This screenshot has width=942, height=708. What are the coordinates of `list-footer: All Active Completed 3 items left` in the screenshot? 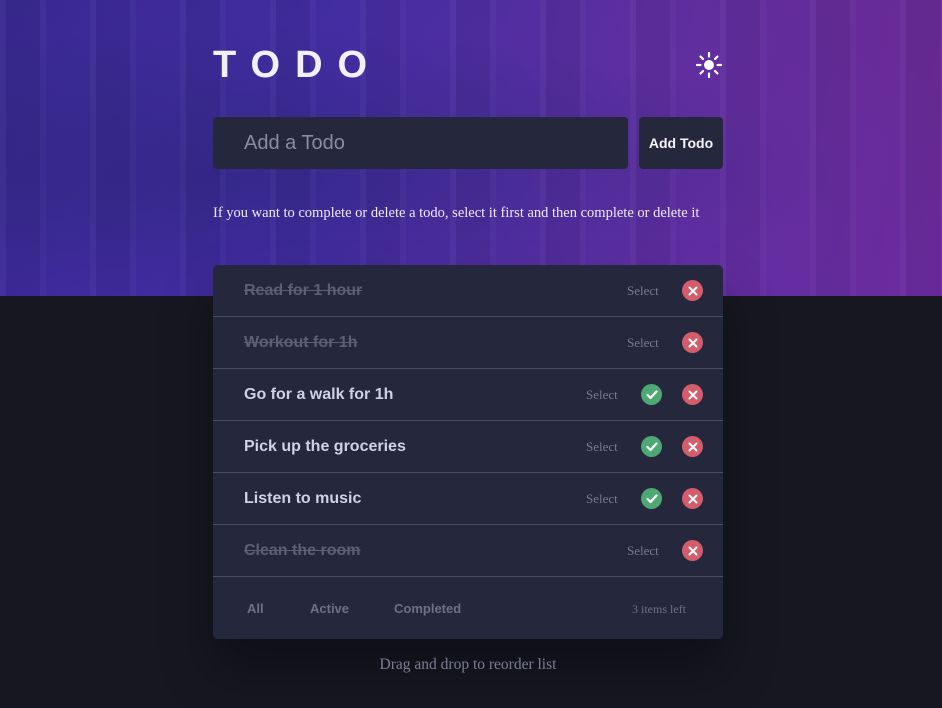 It's located at (468, 608).